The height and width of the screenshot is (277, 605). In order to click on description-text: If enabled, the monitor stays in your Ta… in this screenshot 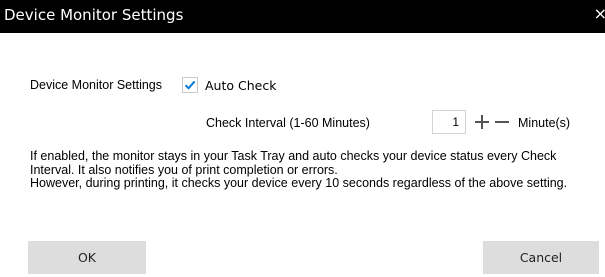, I will do `click(316, 170)`.